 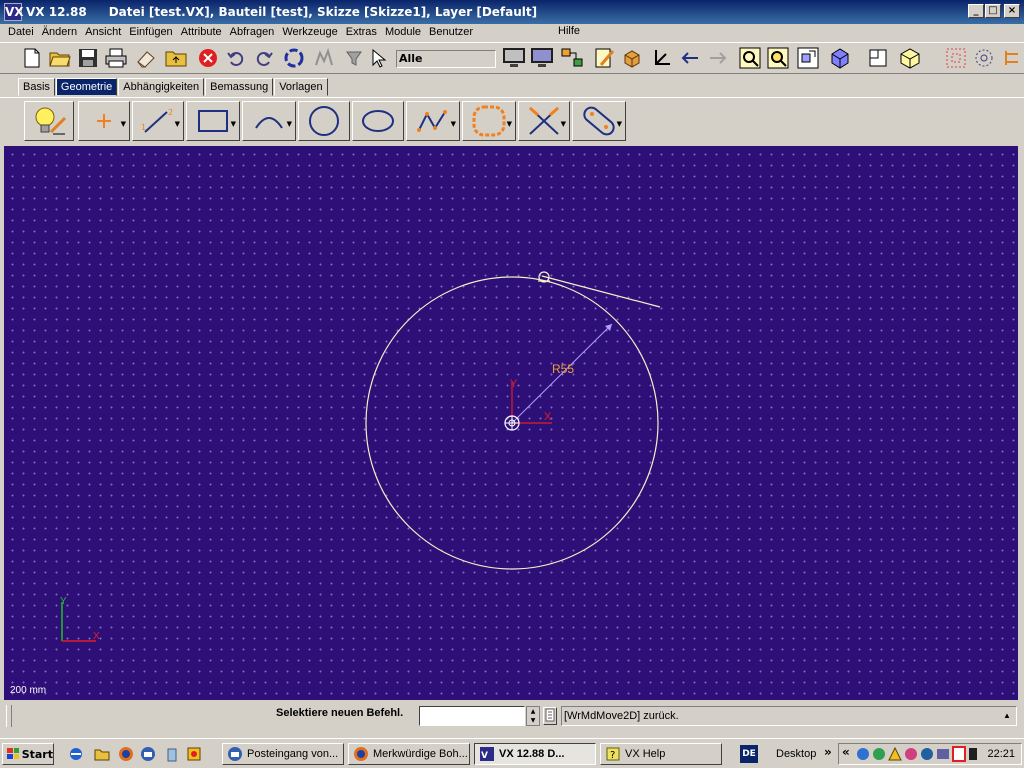 I want to click on layer-manager-icon, so click(x=572, y=58).